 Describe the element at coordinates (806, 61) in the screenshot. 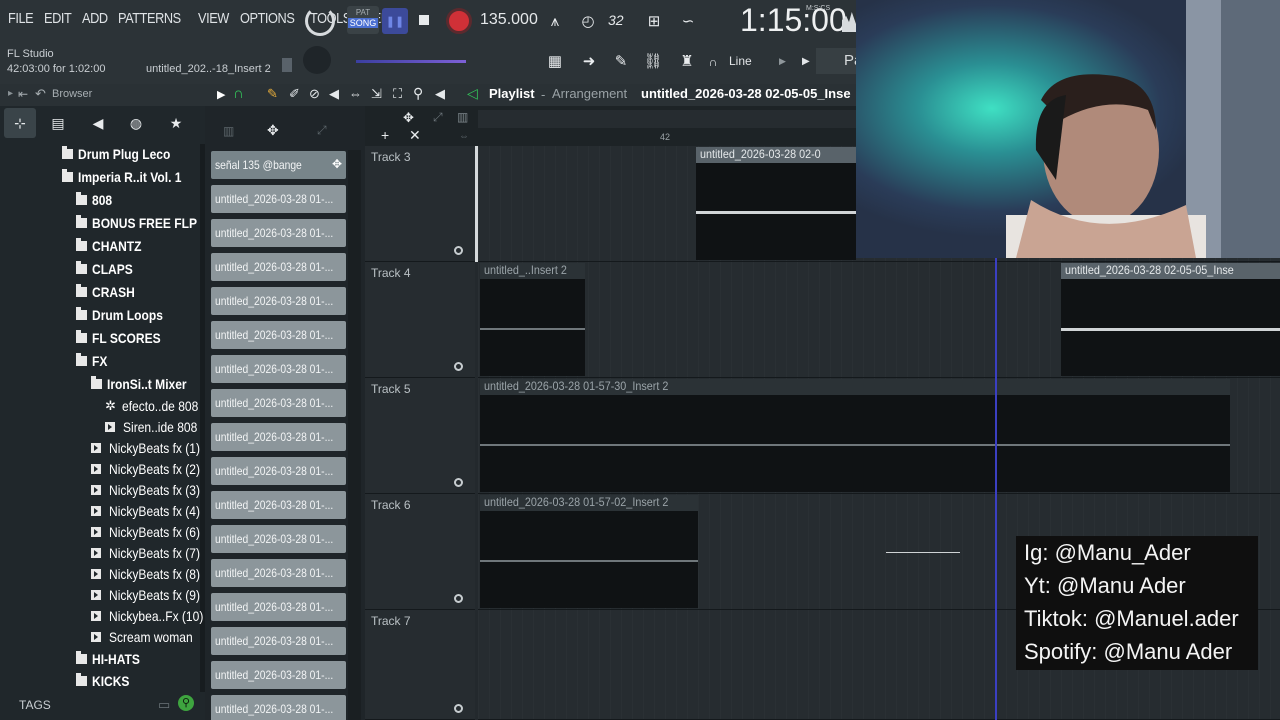

I see `pattern-arrow-icon: ▶` at that location.